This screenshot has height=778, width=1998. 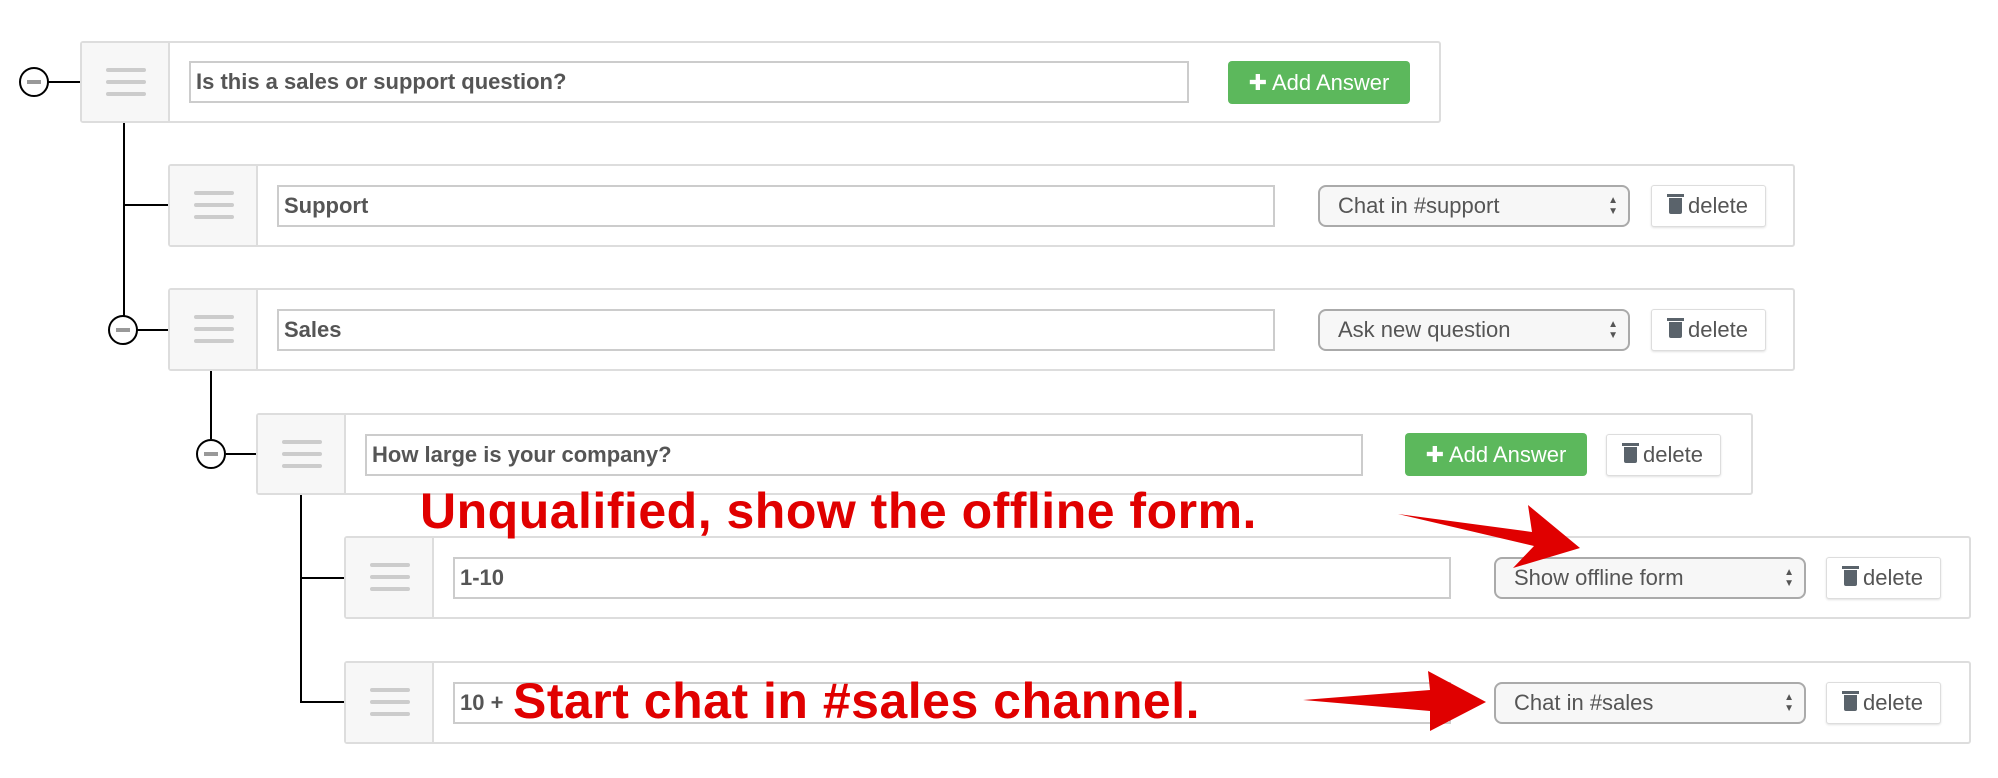 What do you see at coordinates (1584, 702) in the screenshot?
I see `select-value: Chat in #sales` at bounding box center [1584, 702].